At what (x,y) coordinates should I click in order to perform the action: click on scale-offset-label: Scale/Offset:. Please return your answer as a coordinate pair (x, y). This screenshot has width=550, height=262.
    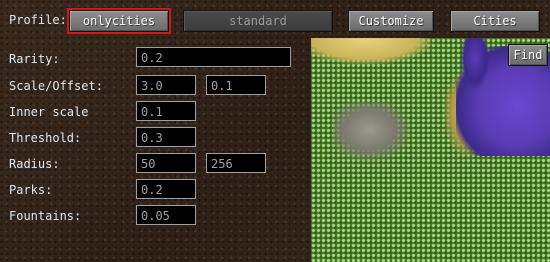
    Looking at the image, I should click on (56, 86).